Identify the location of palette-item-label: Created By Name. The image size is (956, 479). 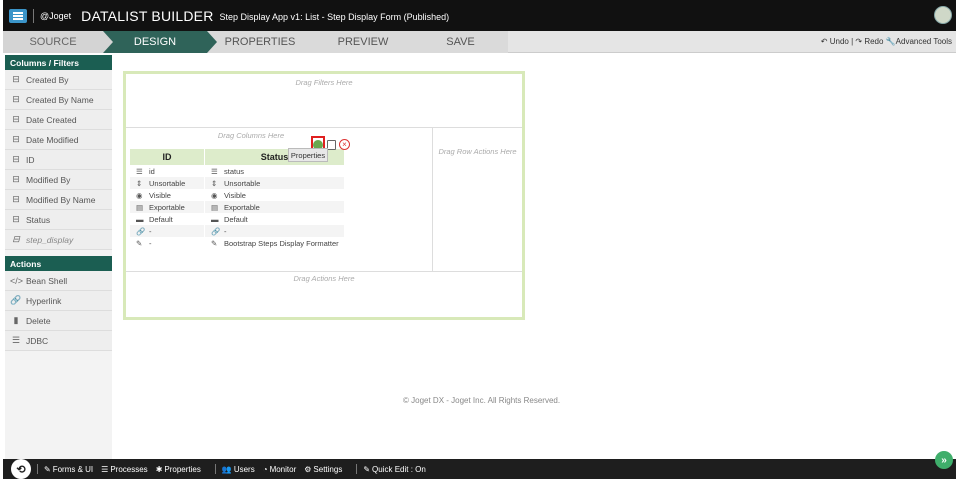
(60, 99).